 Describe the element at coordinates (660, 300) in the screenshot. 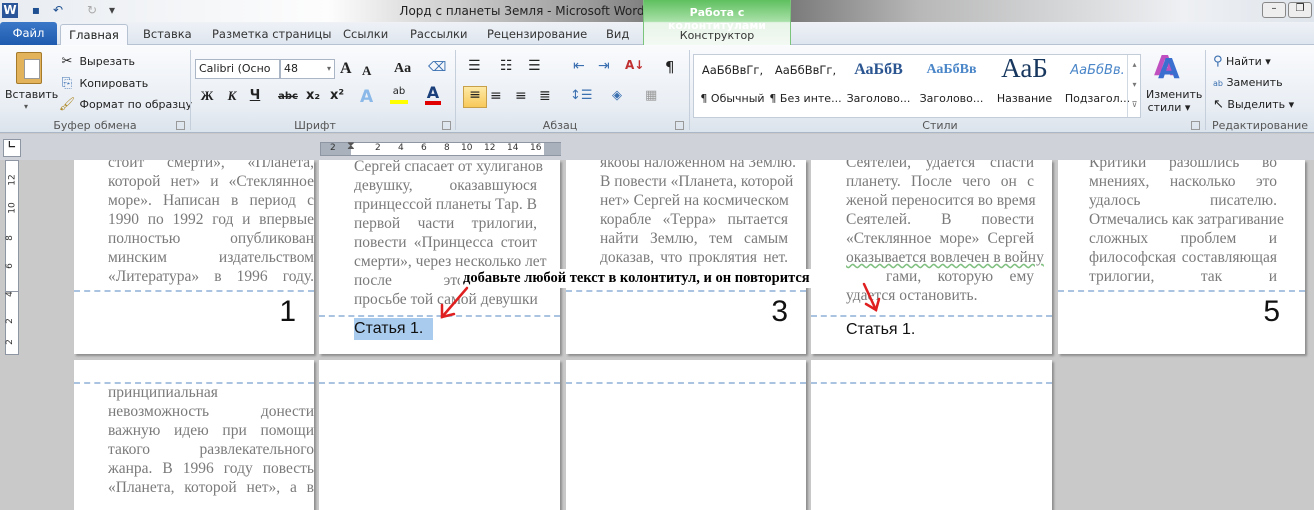

I see `annotation-arrows` at that location.